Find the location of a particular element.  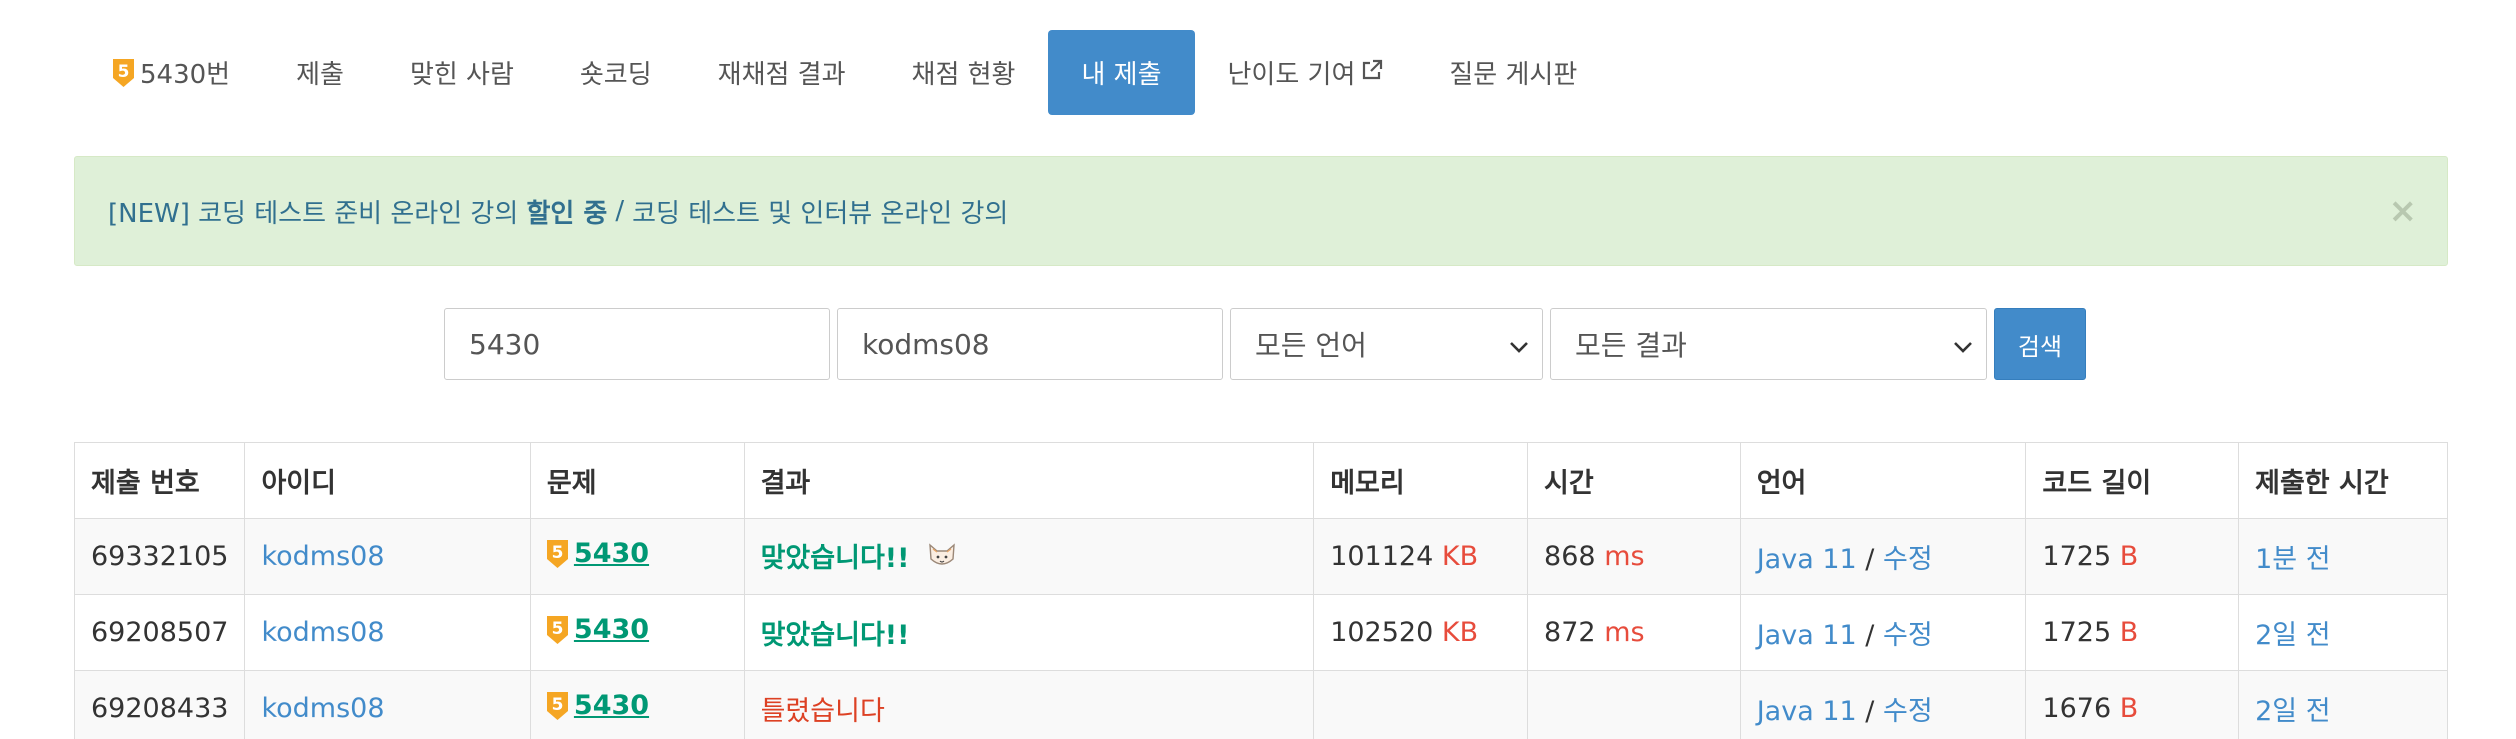

tab-solvers: 맞힌 사람 is located at coordinates (462, 72).